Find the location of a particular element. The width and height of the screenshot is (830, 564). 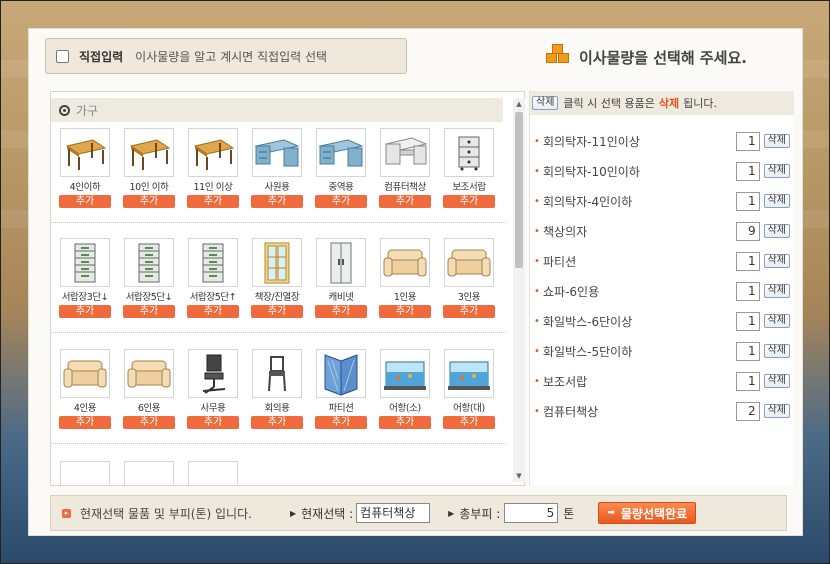

total-volume-group: ▶ 총부피 : 5 톤 is located at coordinates (511, 513).